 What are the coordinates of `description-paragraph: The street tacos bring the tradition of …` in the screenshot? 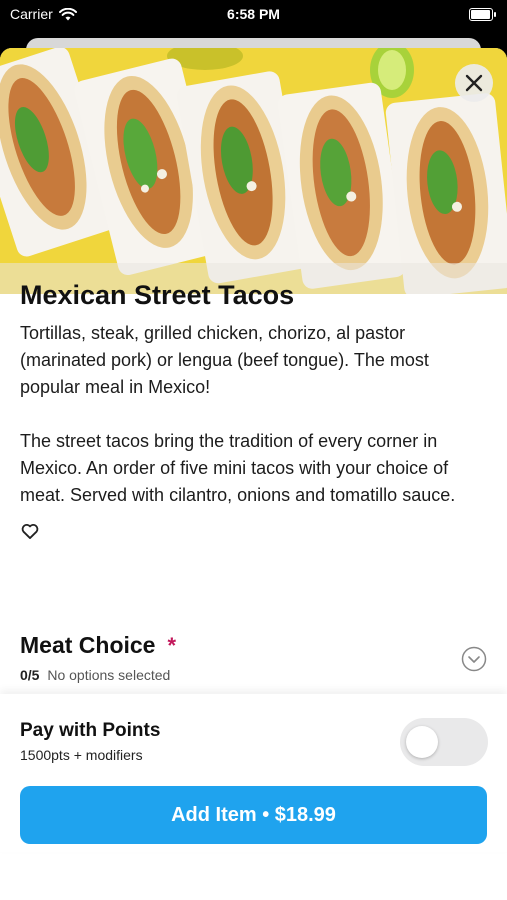 It's located at (238, 468).